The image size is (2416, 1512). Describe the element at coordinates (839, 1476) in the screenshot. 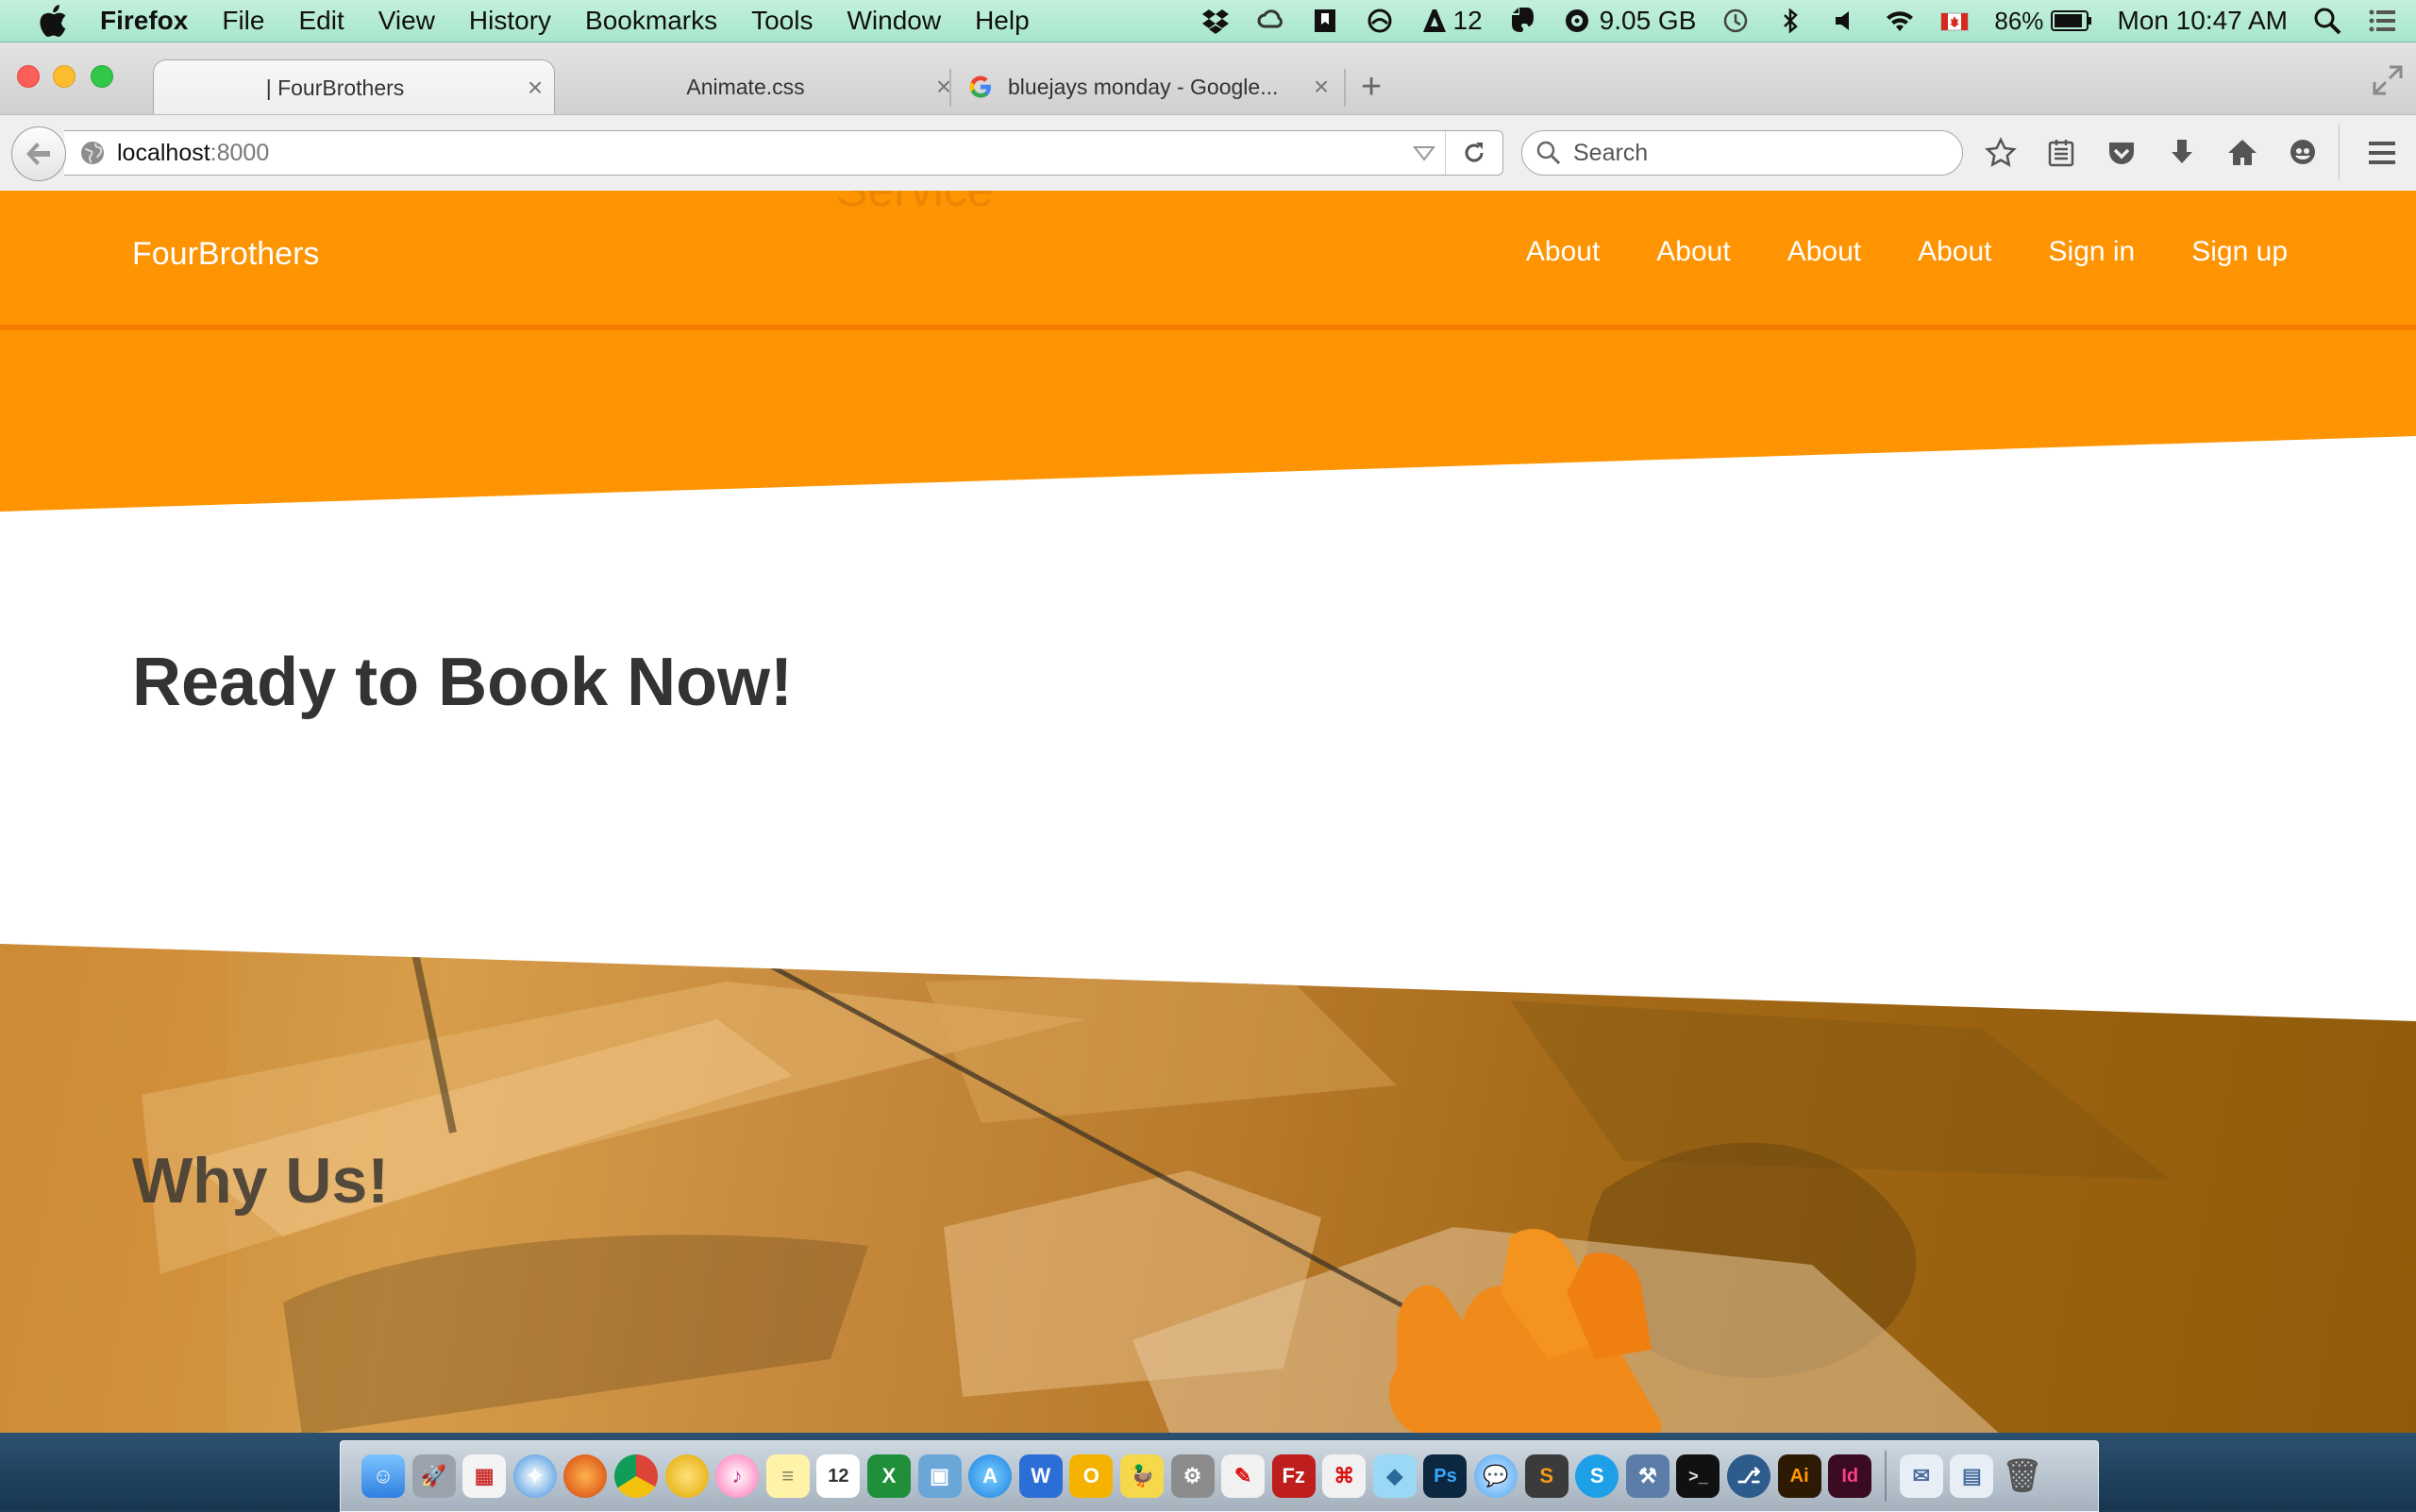

I see `calendar-icon: 12` at that location.